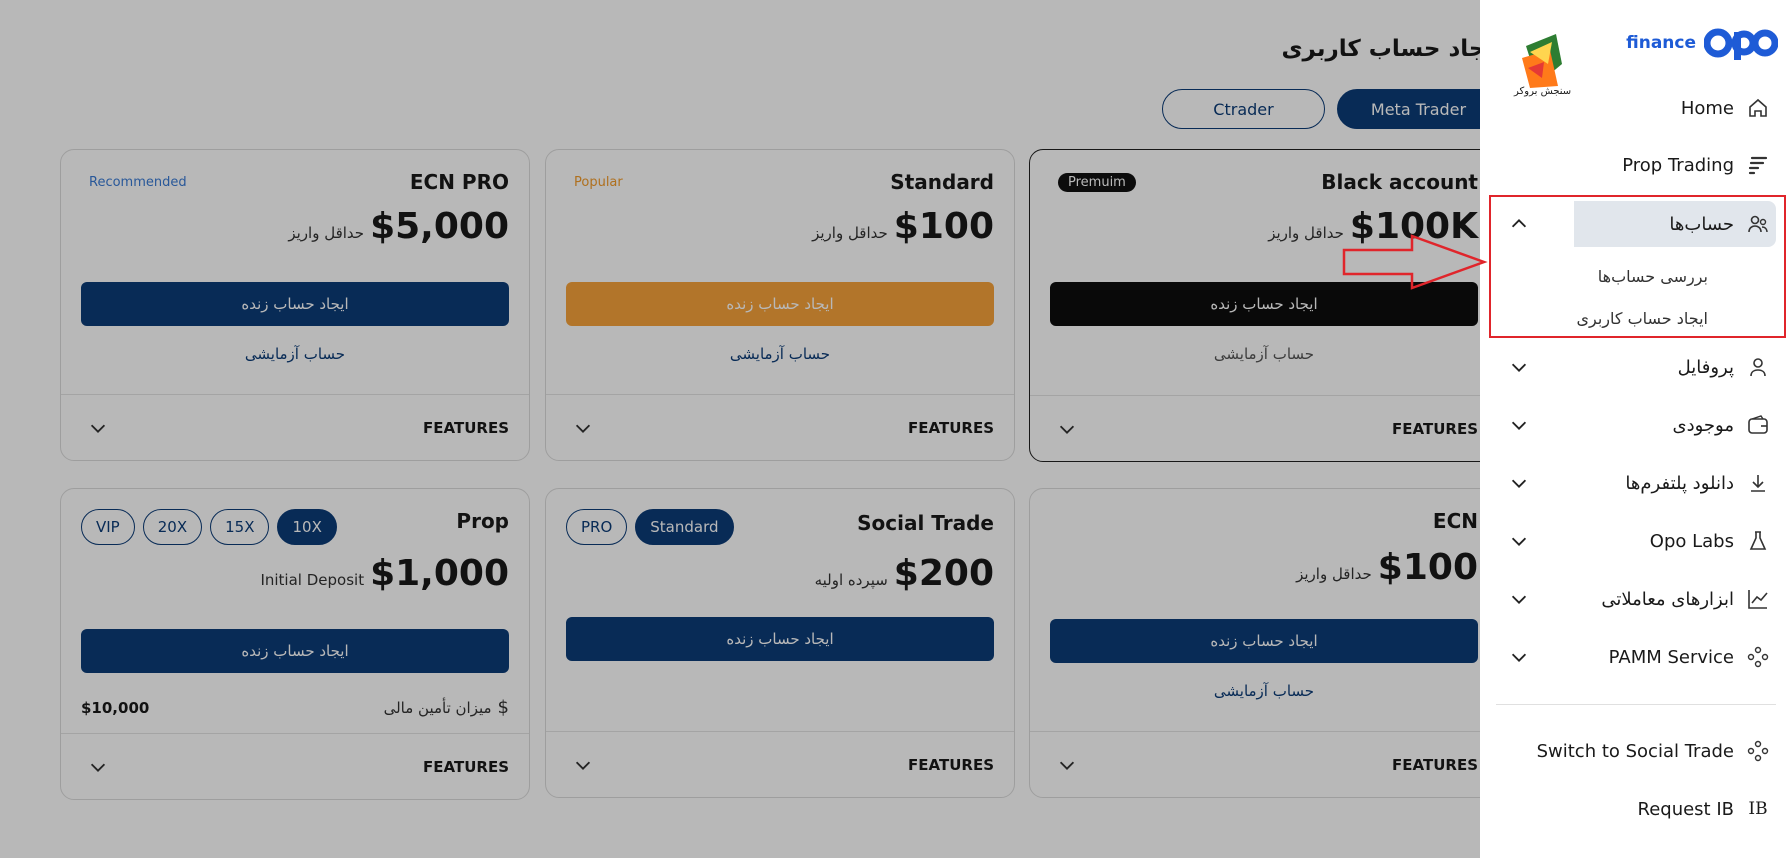 The height and width of the screenshot is (858, 1792). Describe the element at coordinates (1678, 165) in the screenshot. I see `nav-prop-trading-label: Prop Trading` at that location.